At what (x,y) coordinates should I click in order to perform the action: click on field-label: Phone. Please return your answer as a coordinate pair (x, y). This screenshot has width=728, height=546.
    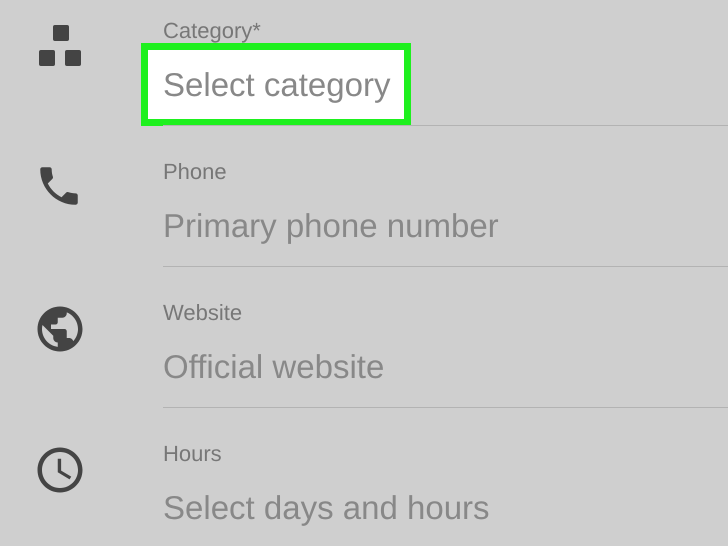
    Looking at the image, I should click on (195, 172).